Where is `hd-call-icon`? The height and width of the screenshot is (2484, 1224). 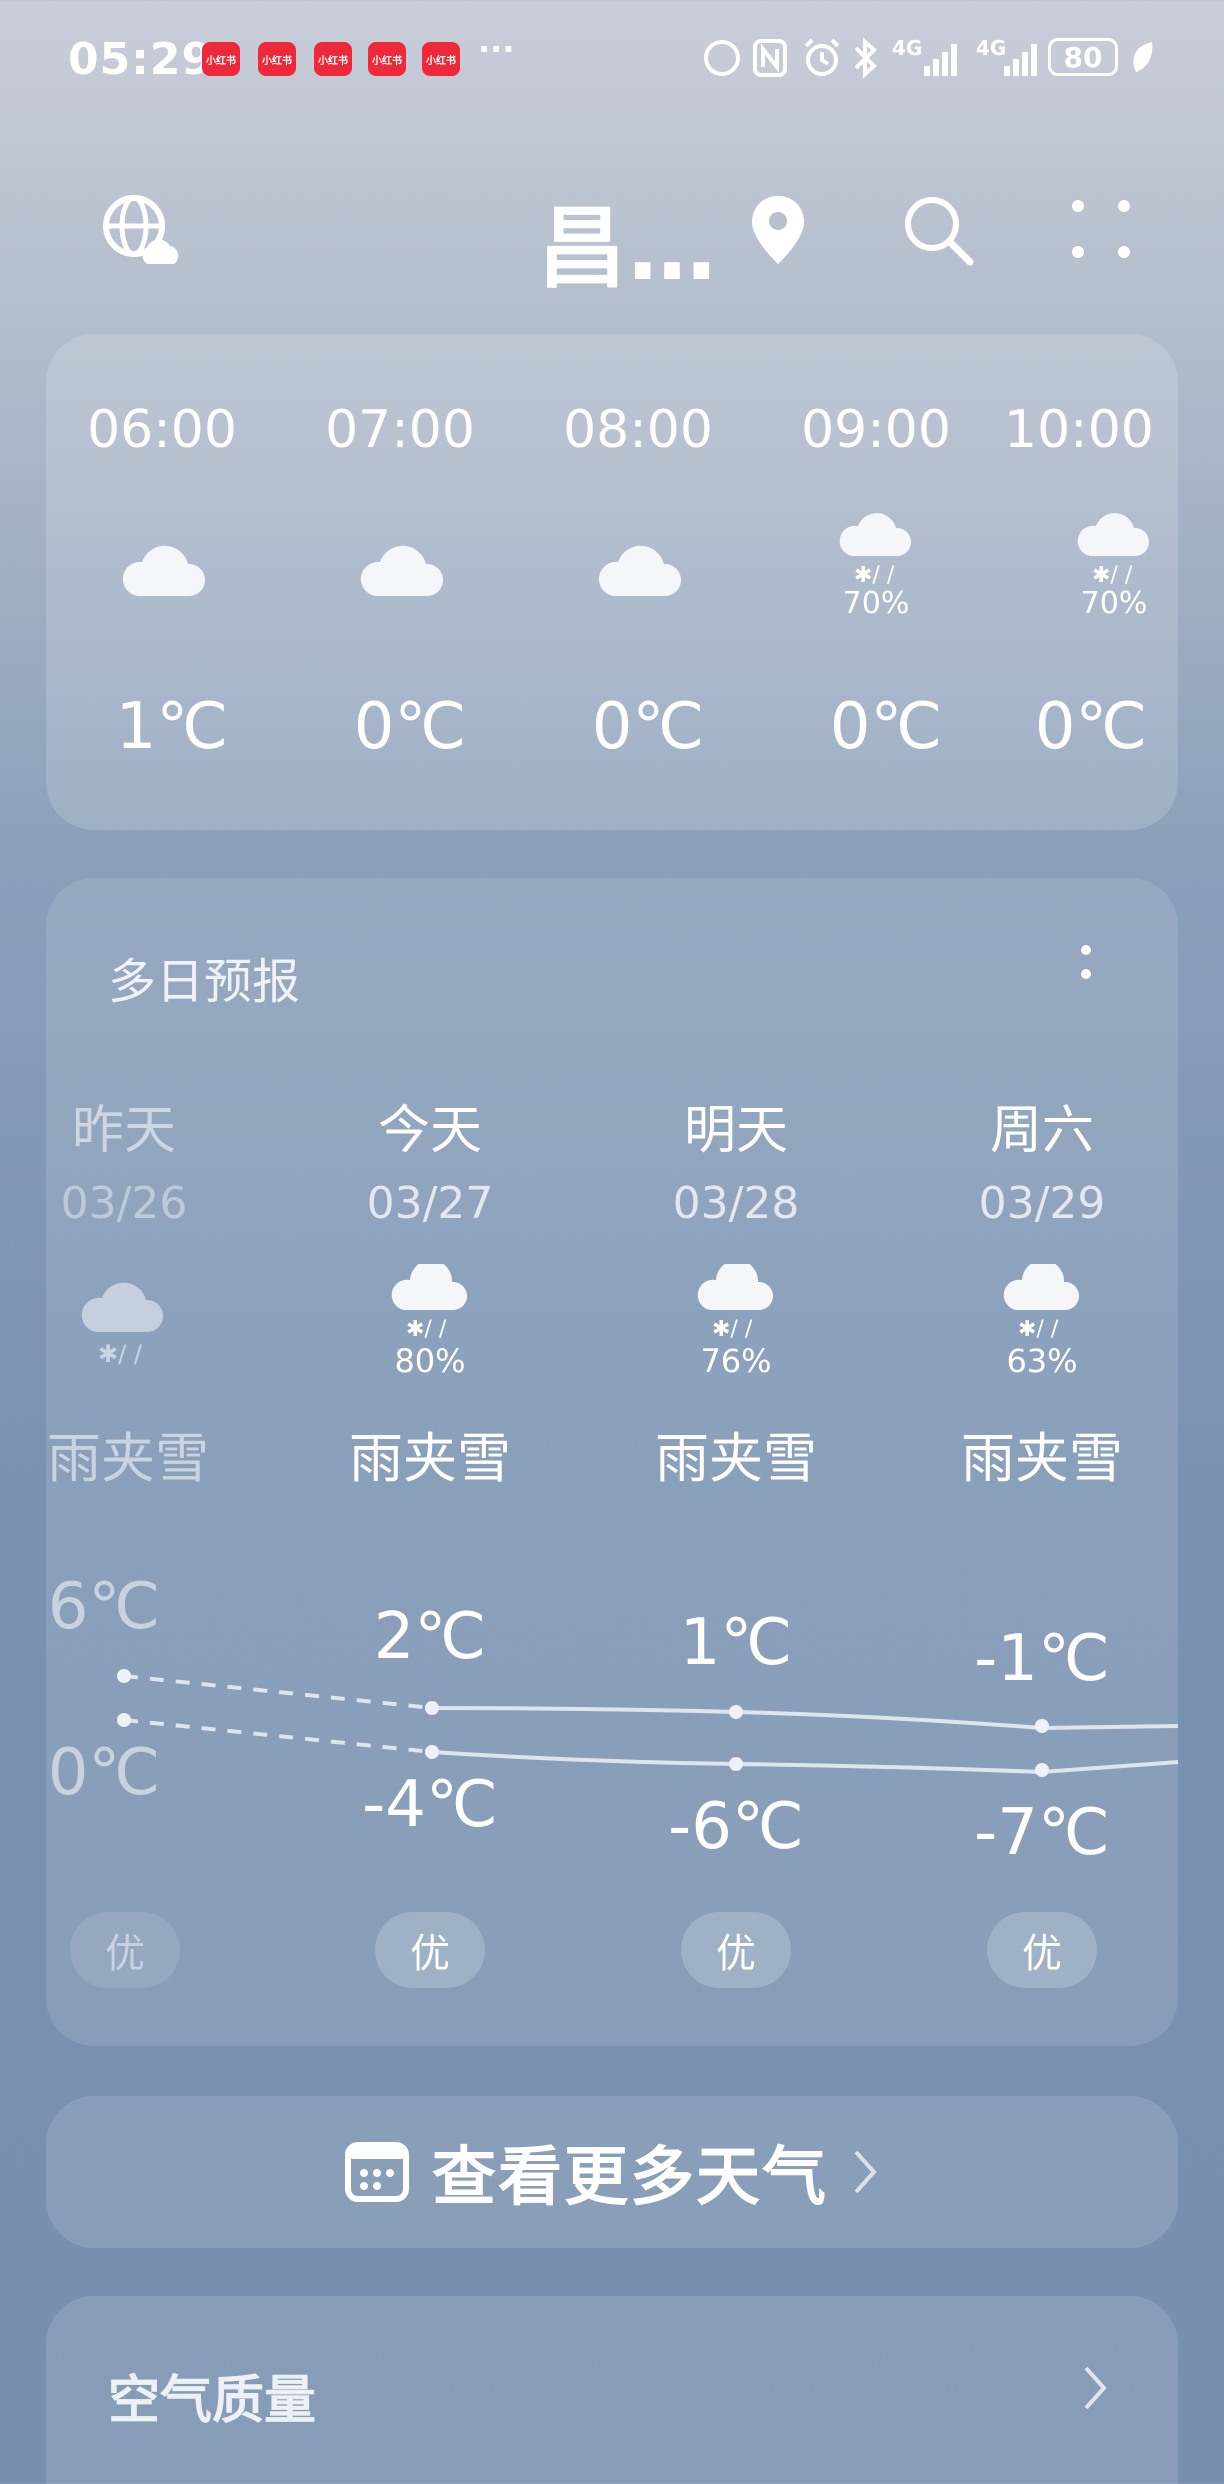 hd-call-icon is located at coordinates (722, 58).